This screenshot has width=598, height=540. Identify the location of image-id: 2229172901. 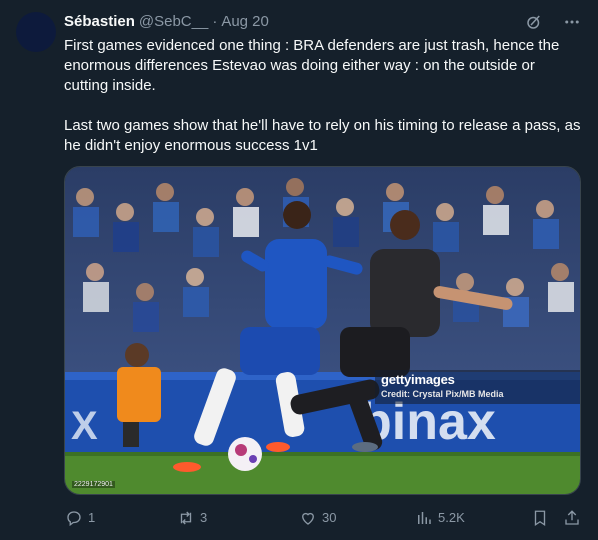
(93, 484).